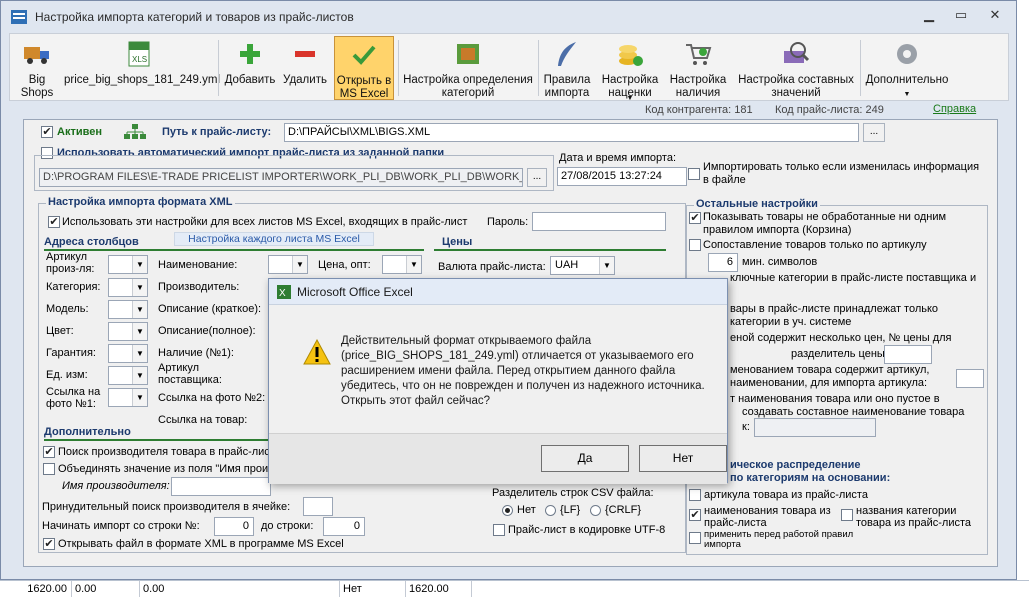  I want to click on to-row-input: 0, so click(344, 526).